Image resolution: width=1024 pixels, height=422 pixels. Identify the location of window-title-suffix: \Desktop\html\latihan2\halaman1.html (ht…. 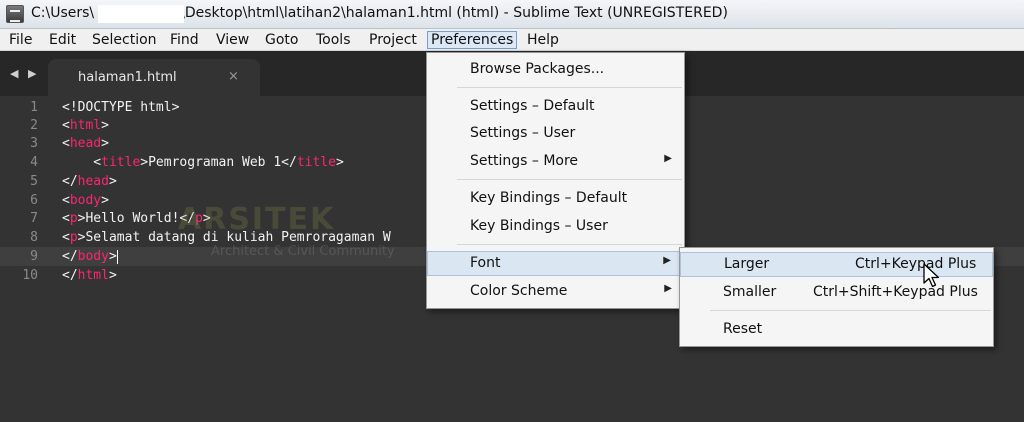
(454, 13).